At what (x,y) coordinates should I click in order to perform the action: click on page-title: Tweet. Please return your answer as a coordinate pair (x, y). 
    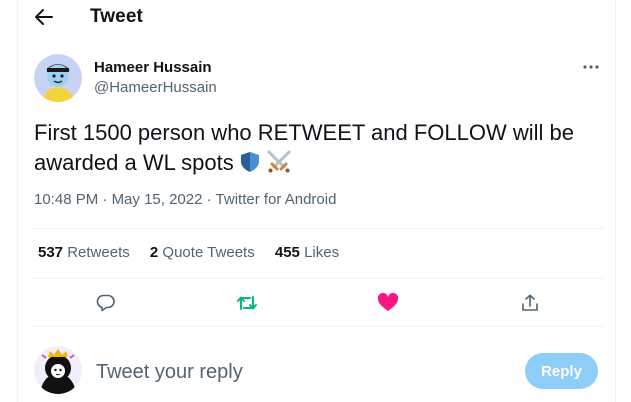
    Looking at the image, I should click on (116, 16).